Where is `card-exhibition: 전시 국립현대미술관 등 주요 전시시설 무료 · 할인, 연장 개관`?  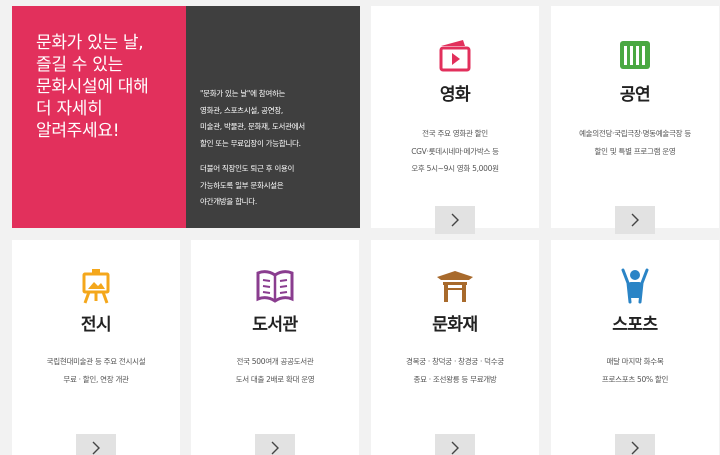 card-exhibition: 전시 국립현대미술관 등 주요 전시시설 무료 · 할인, 연장 개관 is located at coordinates (96, 347).